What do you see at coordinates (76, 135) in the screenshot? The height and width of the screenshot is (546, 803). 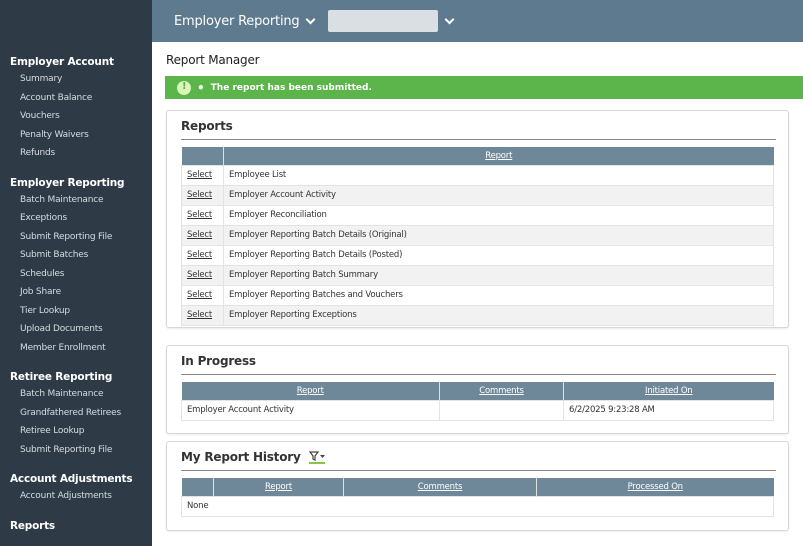 I see `sidebar-item-penalty-waivers: Penalty Waivers` at bounding box center [76, 135].